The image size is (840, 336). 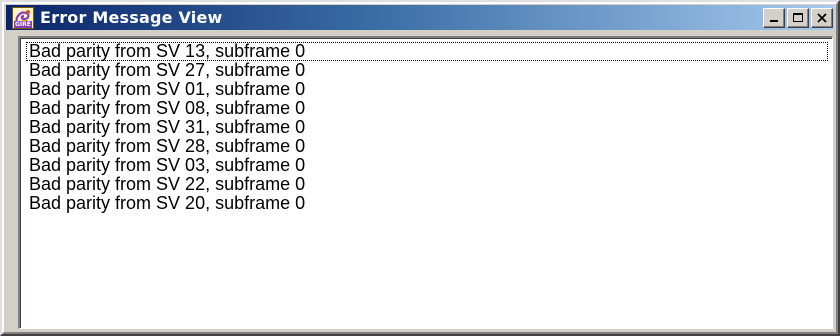 What do you see at coordinates (23, 17) in the screenshot?
I see `gire-app-icon: GIRE` at bounding box center [23, 17].